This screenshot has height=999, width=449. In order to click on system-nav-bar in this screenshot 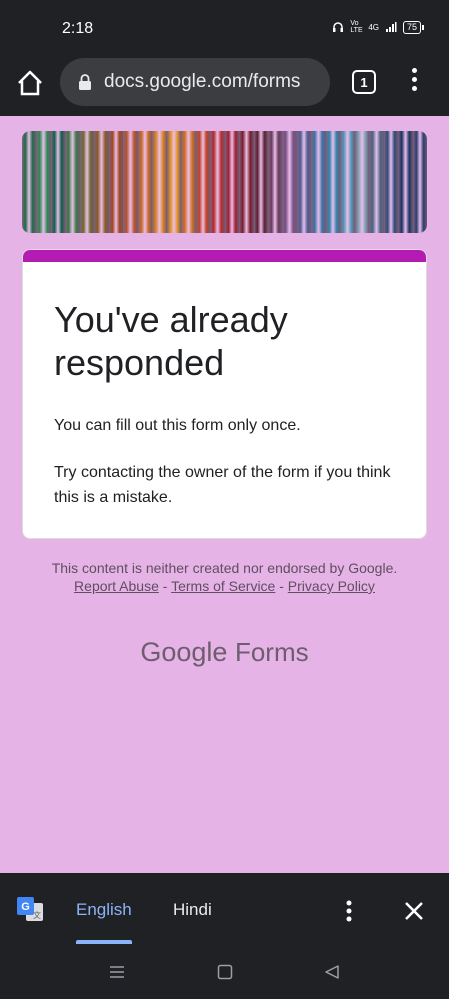, I will do `click(224, 972)`.